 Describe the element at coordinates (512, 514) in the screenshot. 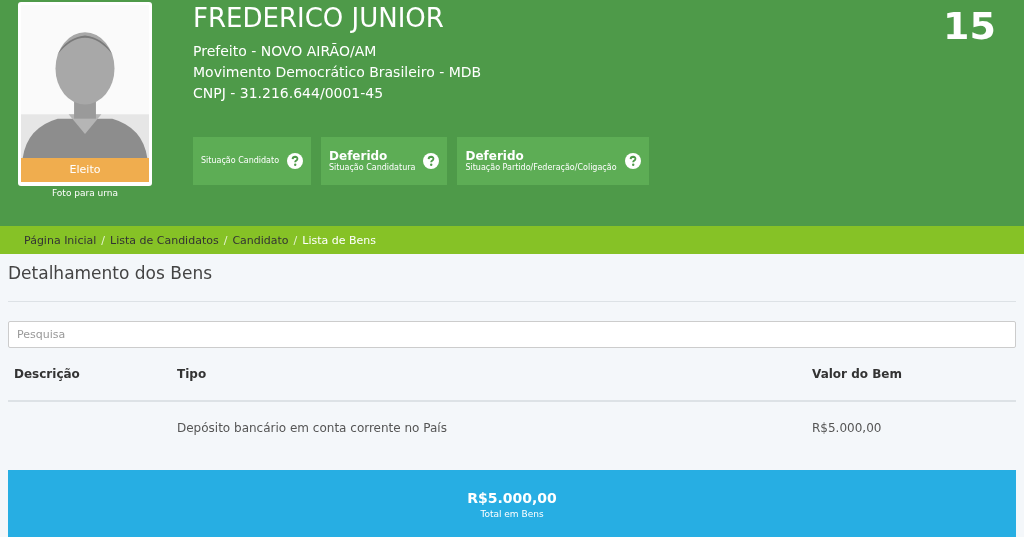

I see `total-label: Total em Bens` at that location.